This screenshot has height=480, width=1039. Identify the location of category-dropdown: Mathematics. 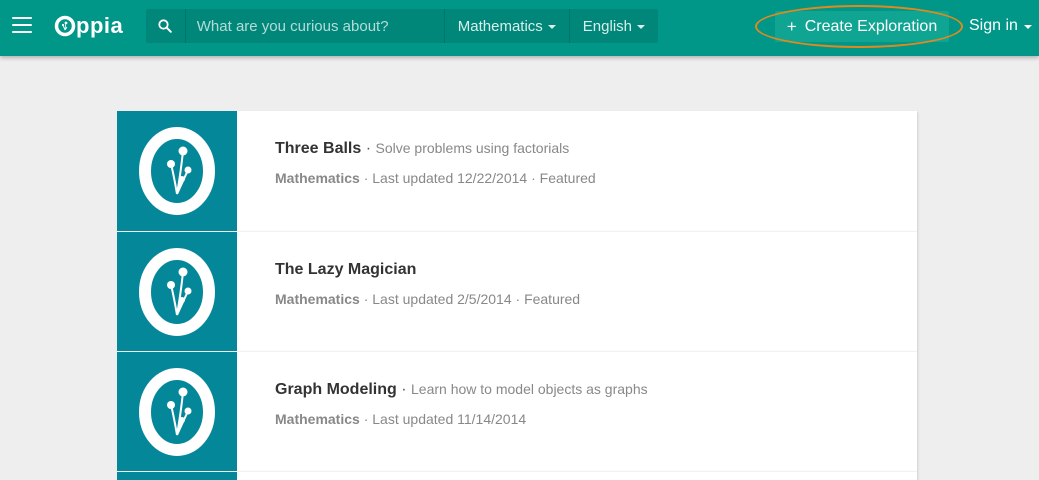
(506, 26).